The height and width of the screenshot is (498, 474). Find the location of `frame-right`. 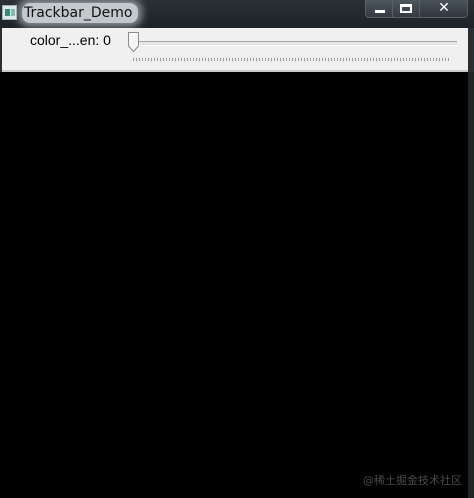

frame-right is located at coordinates (471, 285).